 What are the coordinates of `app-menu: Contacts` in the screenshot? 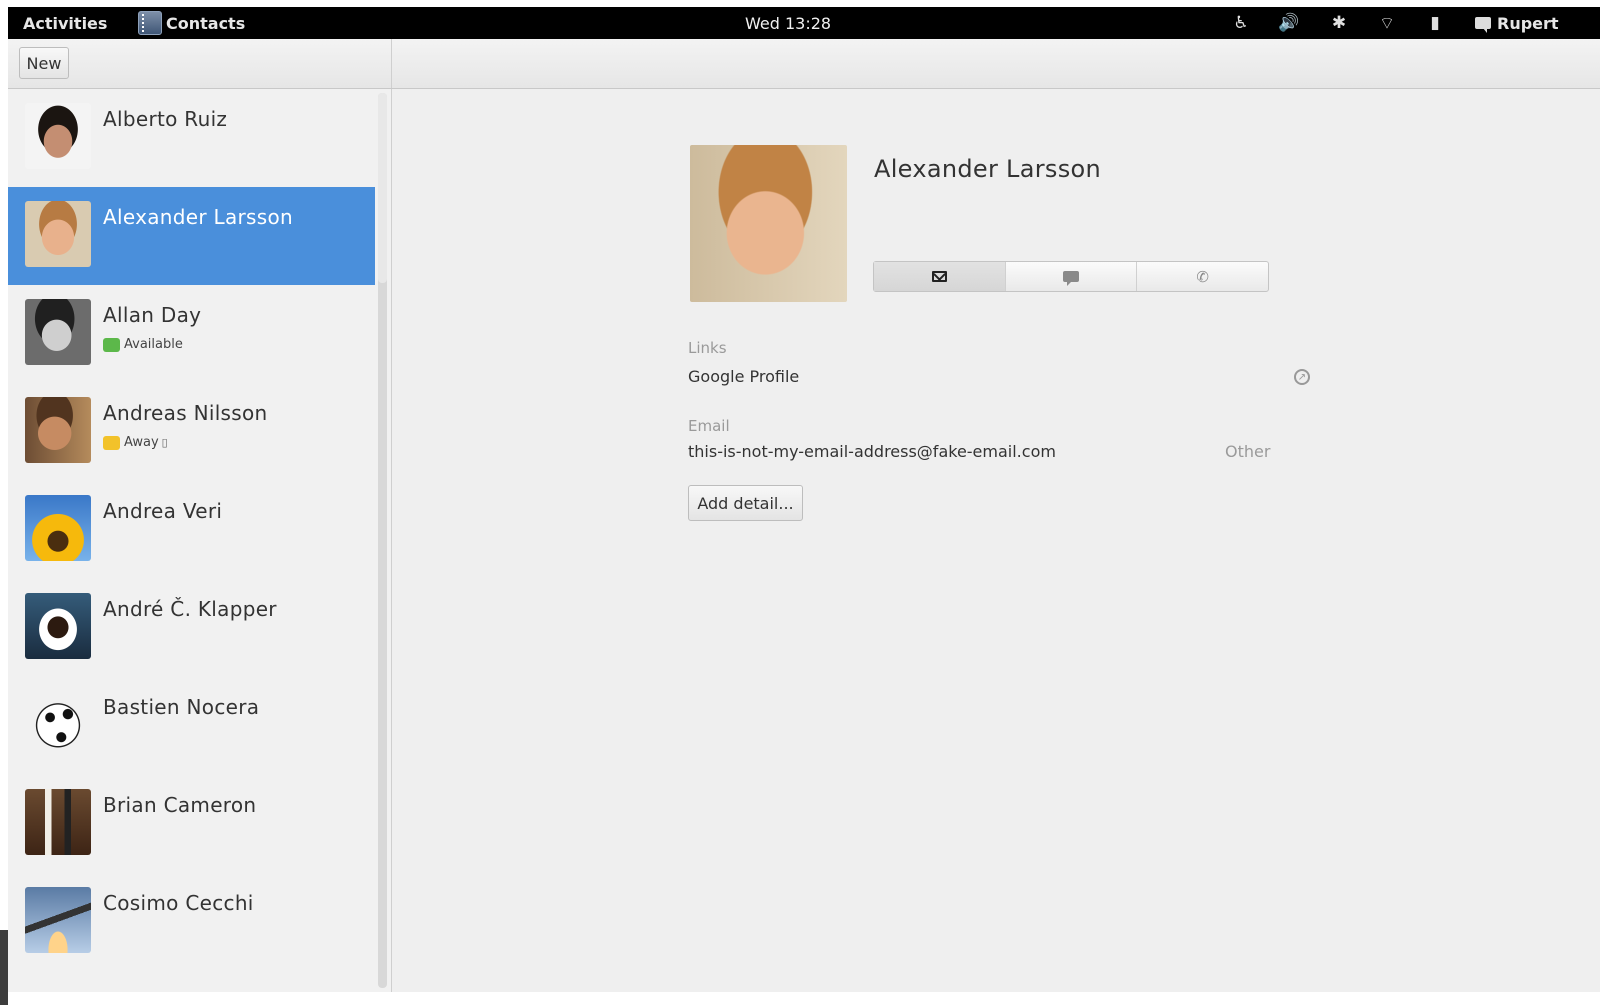 It's located at (191, 23).